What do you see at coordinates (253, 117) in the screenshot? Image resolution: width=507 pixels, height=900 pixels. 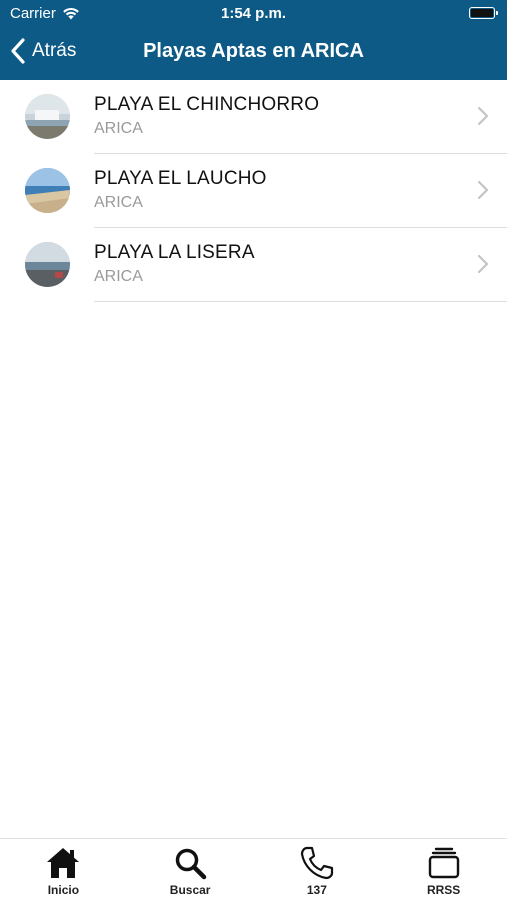 I see `list-item: PLAYA EL CHINCHORRO ARICA` at bounding box center [253, 117].